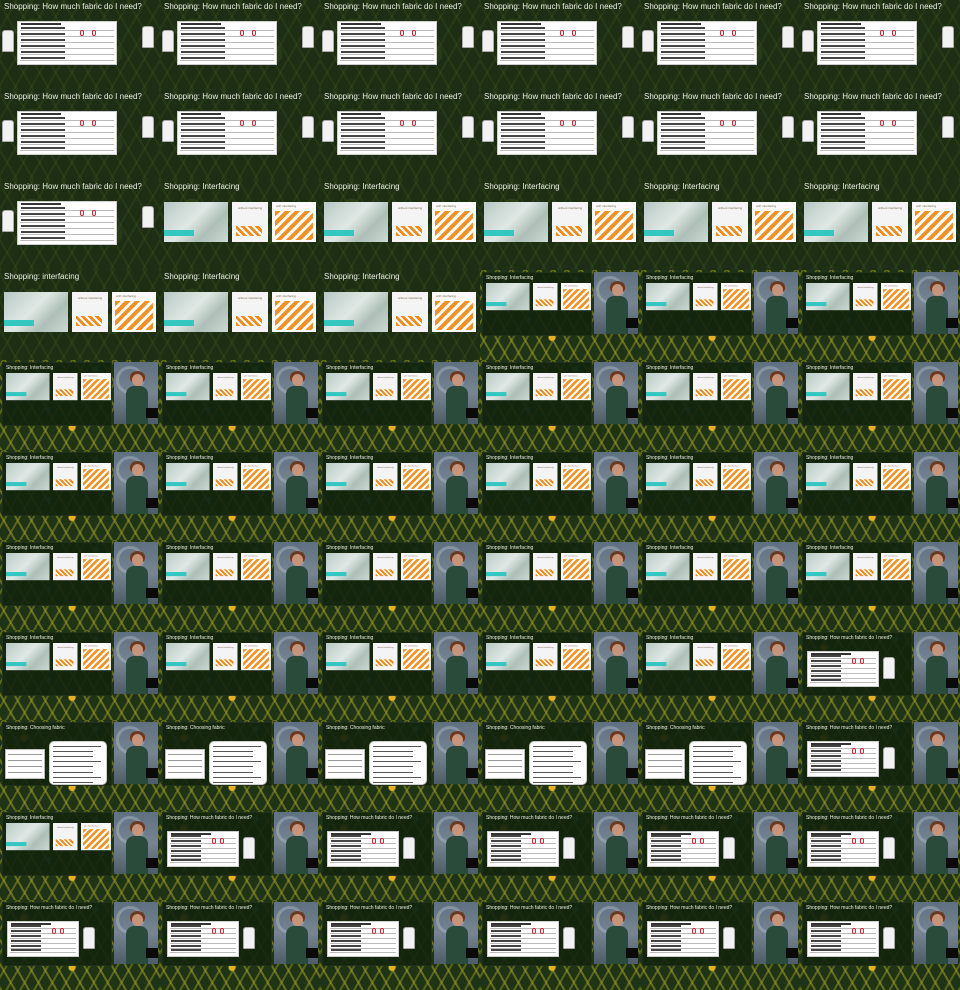 Image resolution: width=960 pixels, height=990 pixels. I want to click on dress-sketch-right, so click(468, 37).